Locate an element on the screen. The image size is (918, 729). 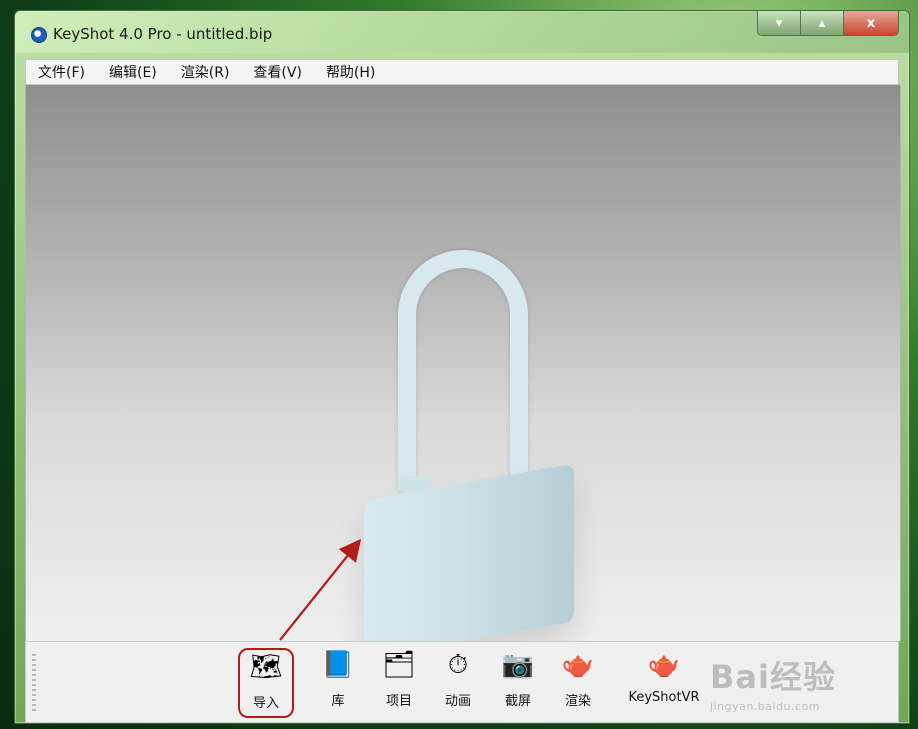
title-bar: KeyShot 4.0 Pro - untitled.bip ▾ ▴ x is located at coordinates (462, 32).